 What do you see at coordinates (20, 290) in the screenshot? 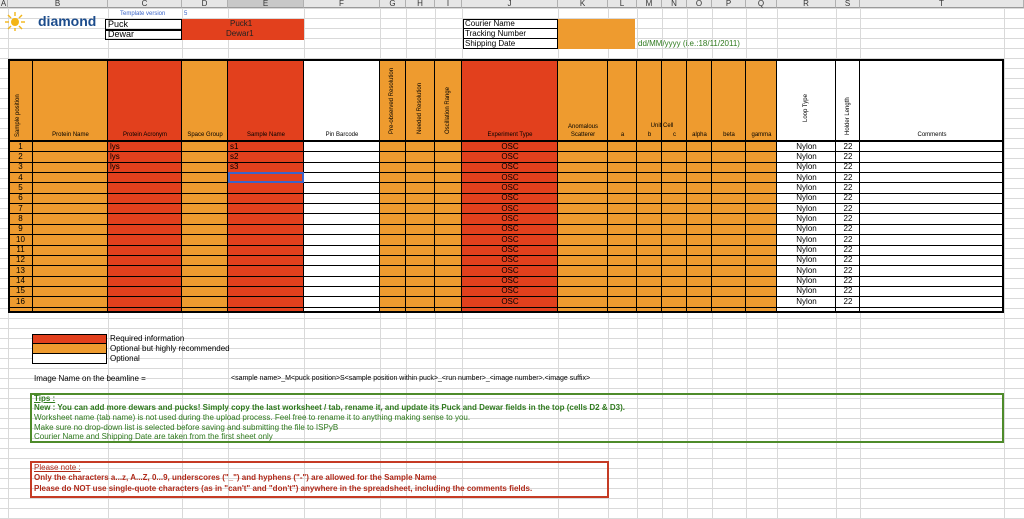
I see `cell-sample-position: 15` at bounding box center [20, 290].